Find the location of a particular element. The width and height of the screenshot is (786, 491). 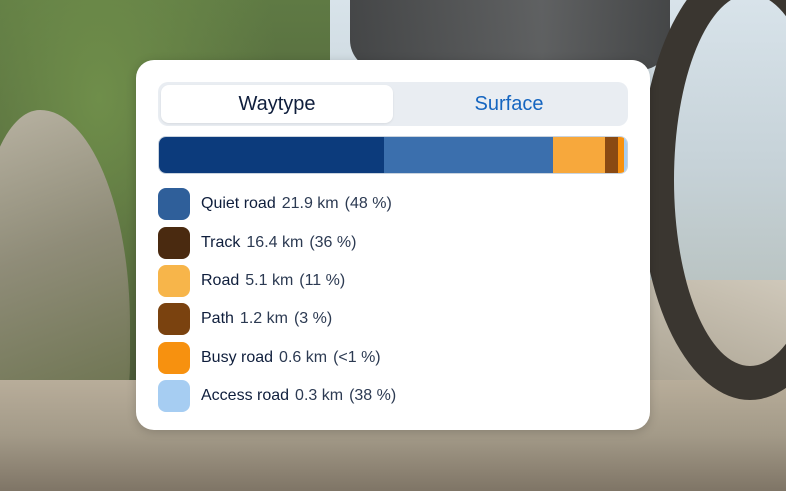

legend-label: Track is located at coordinates (221, 242).